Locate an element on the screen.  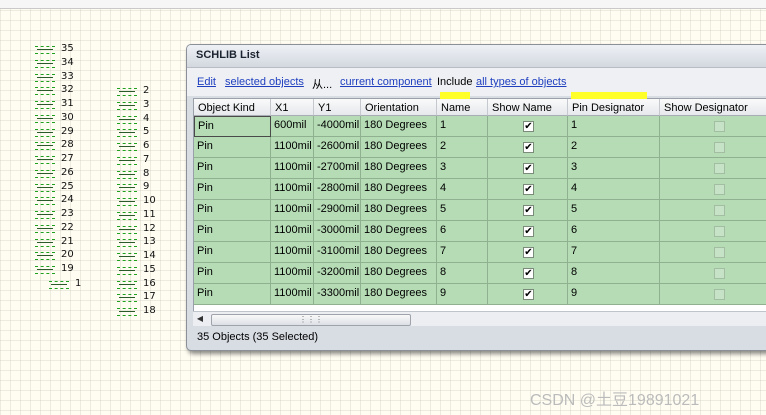
table-row: Pin 1100mil -2900mil 180 Degrees 5 ✔ 5 is located at coordinates (480, 210).